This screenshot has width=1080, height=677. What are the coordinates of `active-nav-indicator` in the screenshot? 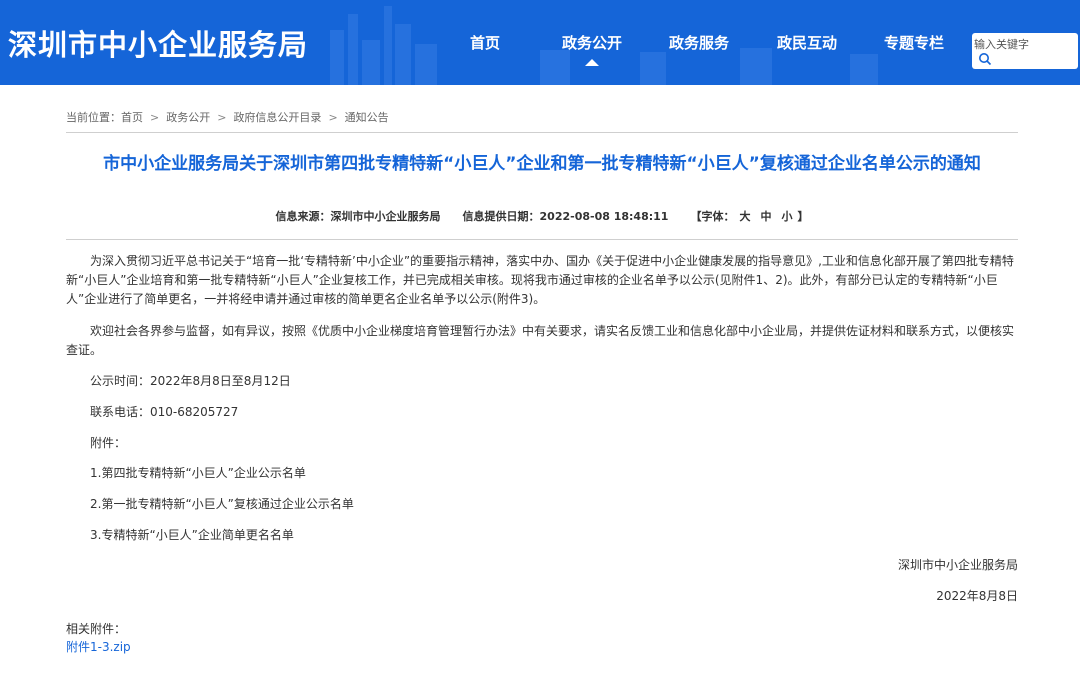 It's located at (592, 62).